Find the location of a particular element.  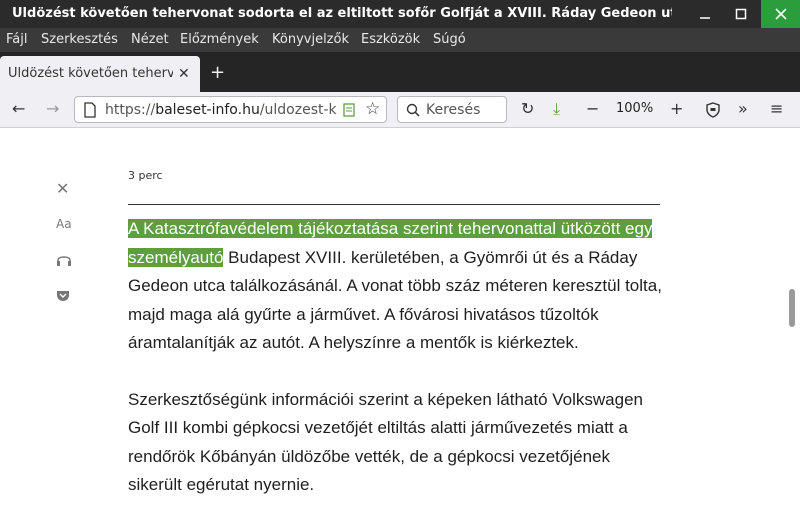

shield-icon is located at coordinates (713, 110).